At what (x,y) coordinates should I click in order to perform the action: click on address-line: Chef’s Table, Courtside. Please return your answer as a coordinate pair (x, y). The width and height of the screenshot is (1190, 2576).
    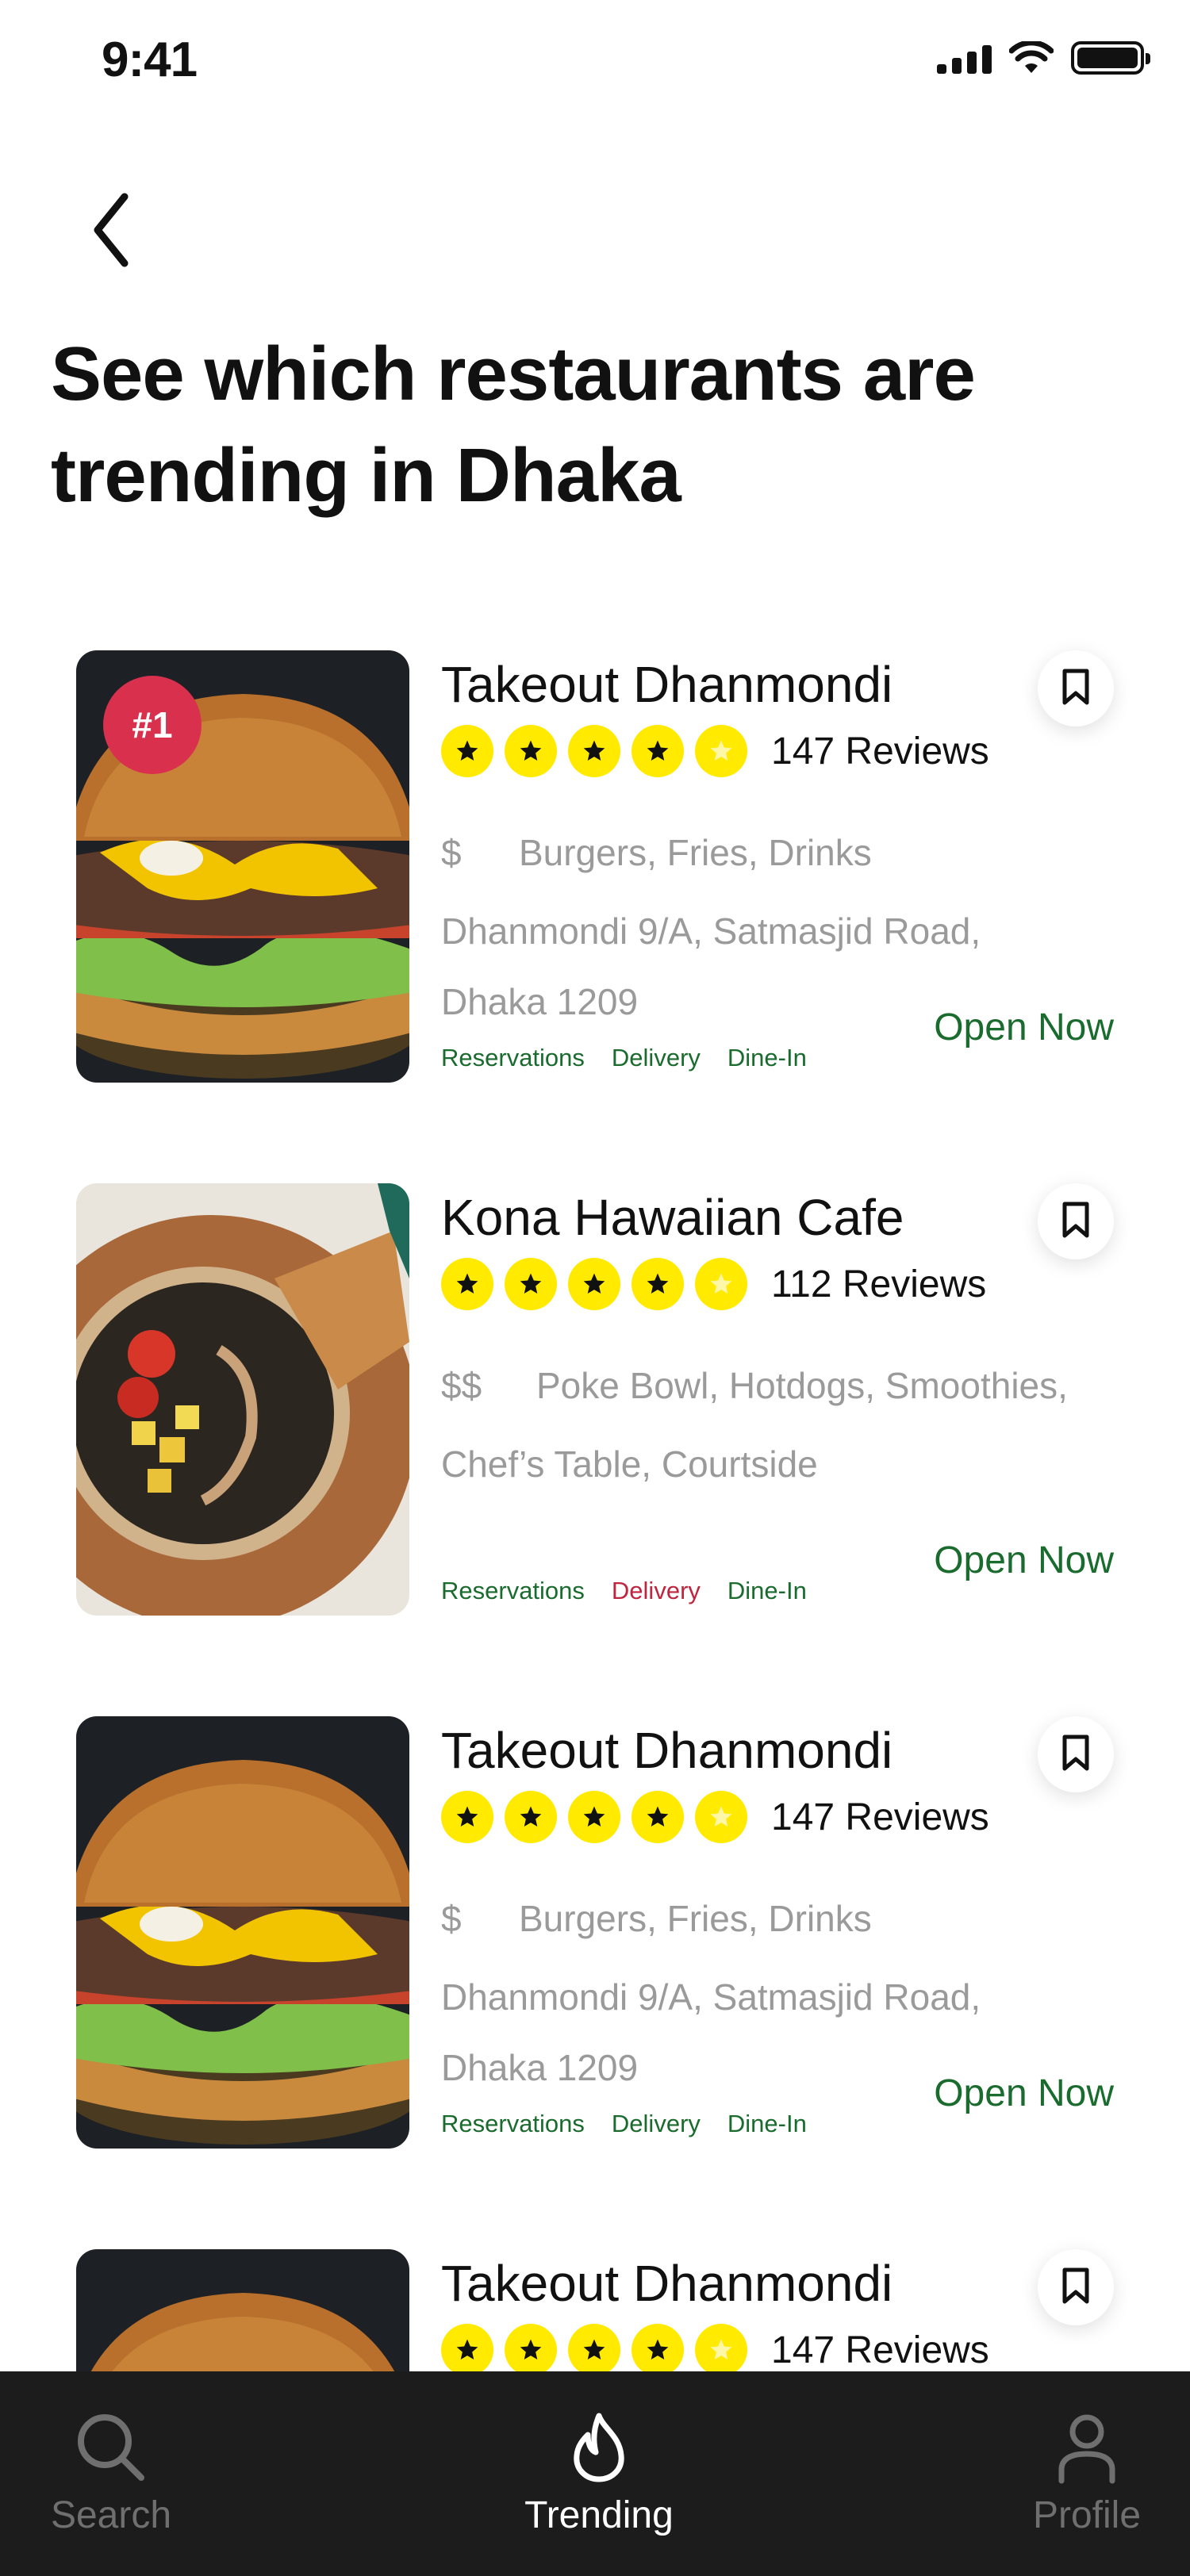
    Looking at the image, I should click on (629, 1464).